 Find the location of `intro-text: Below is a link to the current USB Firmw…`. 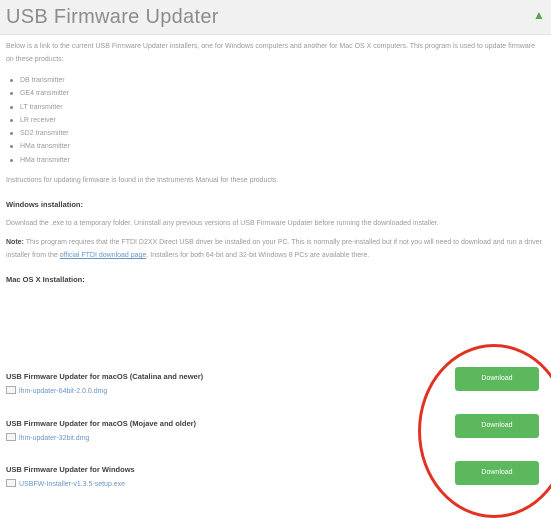

intro-text: Below is a link to the current USB Firmw… is located at coordinates (270, 53).